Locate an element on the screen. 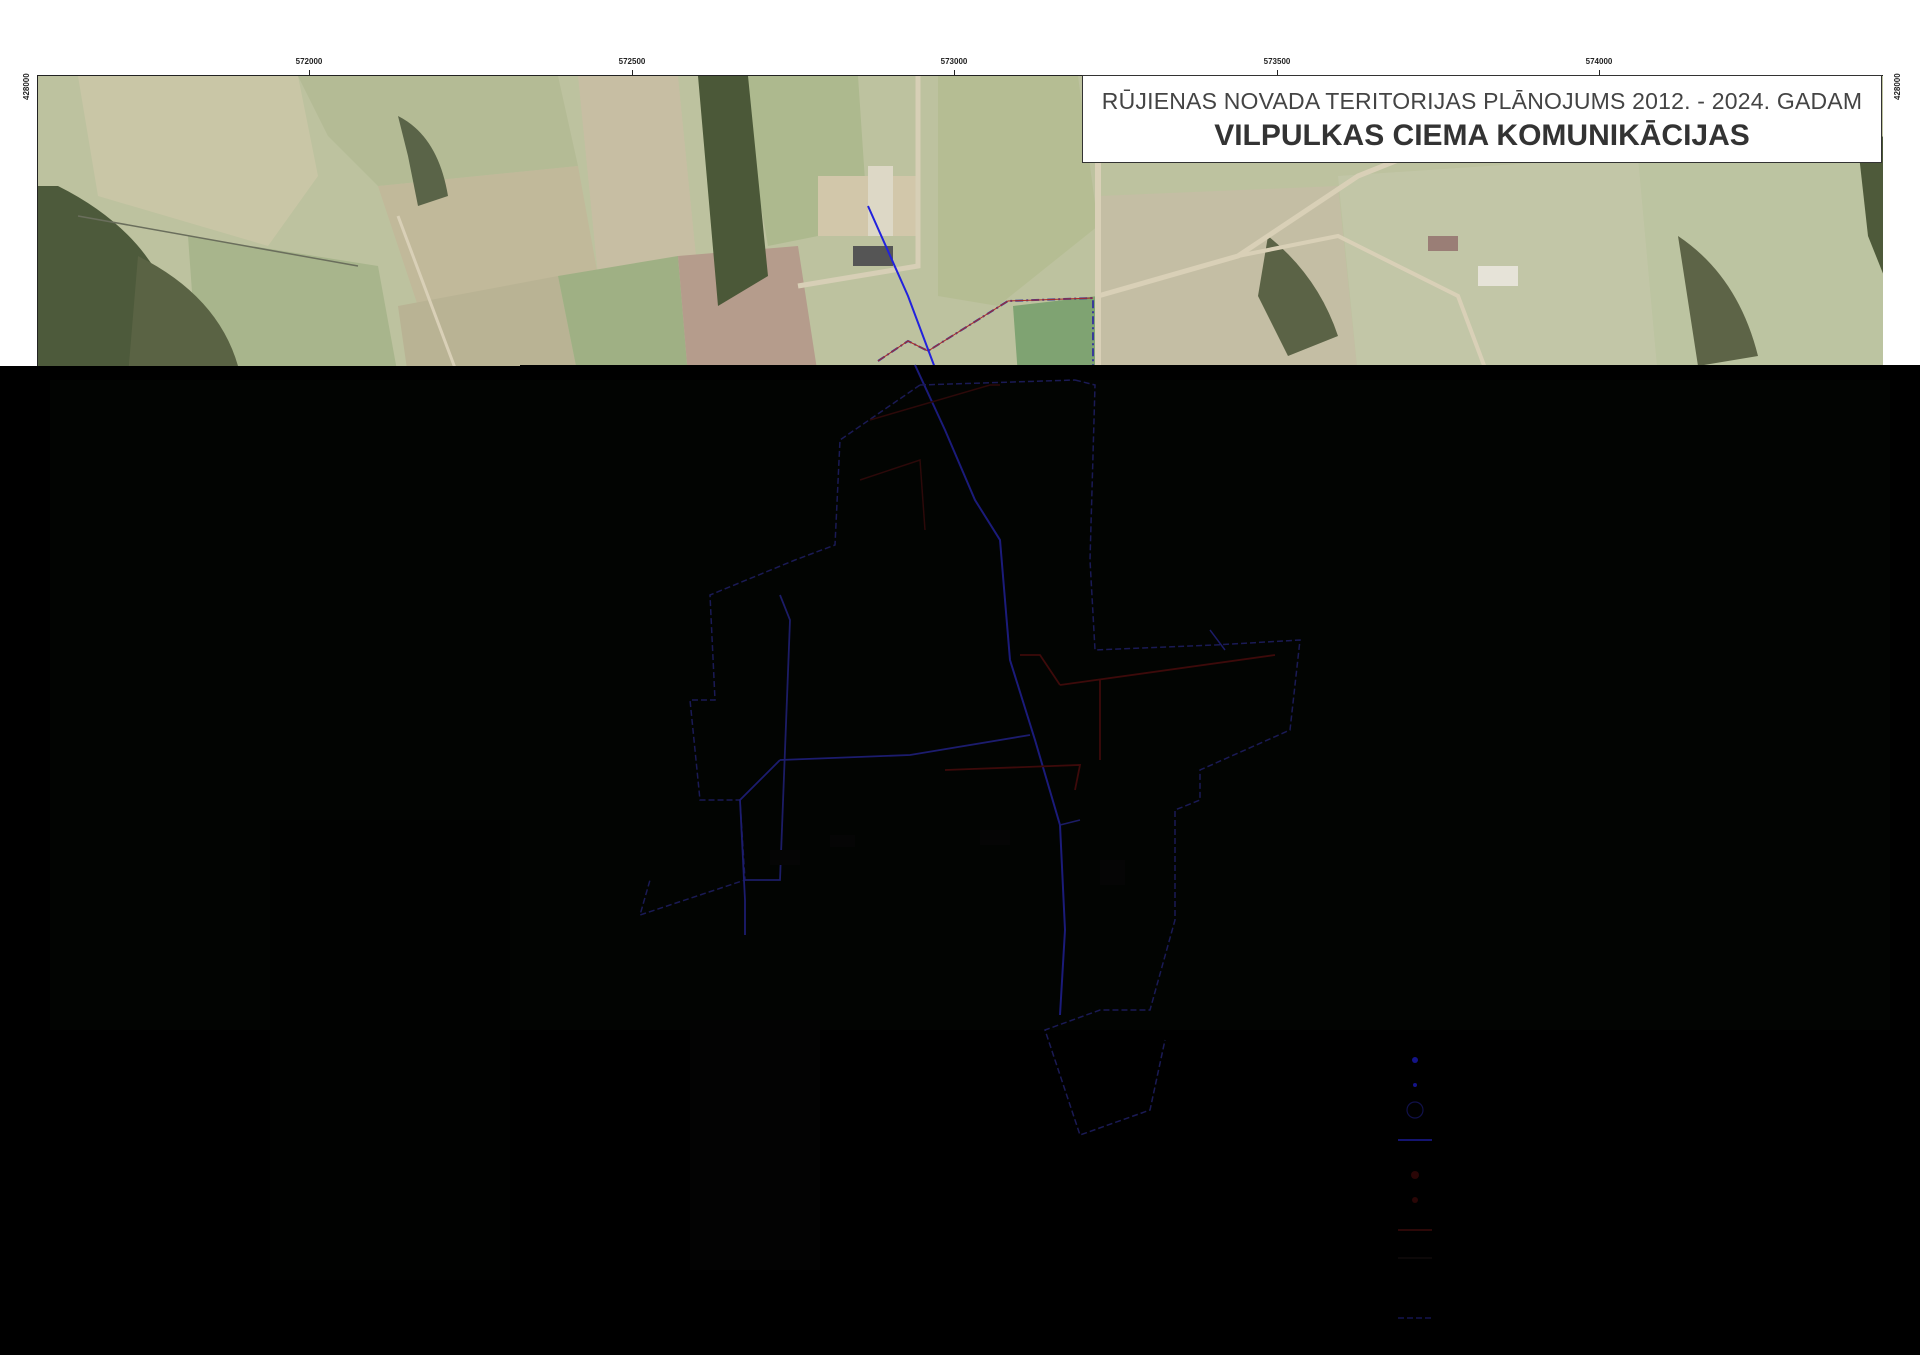 The width and height of the screenshot is (1920, 1355). x-tick-label: 572500 is located at coordinates (632, 61).